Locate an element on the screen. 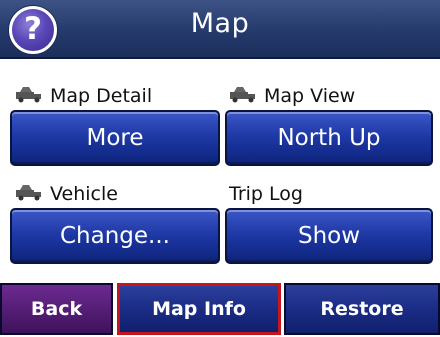 The image size is (440, 337). back-button: Back is located at coordinates (56, 309).